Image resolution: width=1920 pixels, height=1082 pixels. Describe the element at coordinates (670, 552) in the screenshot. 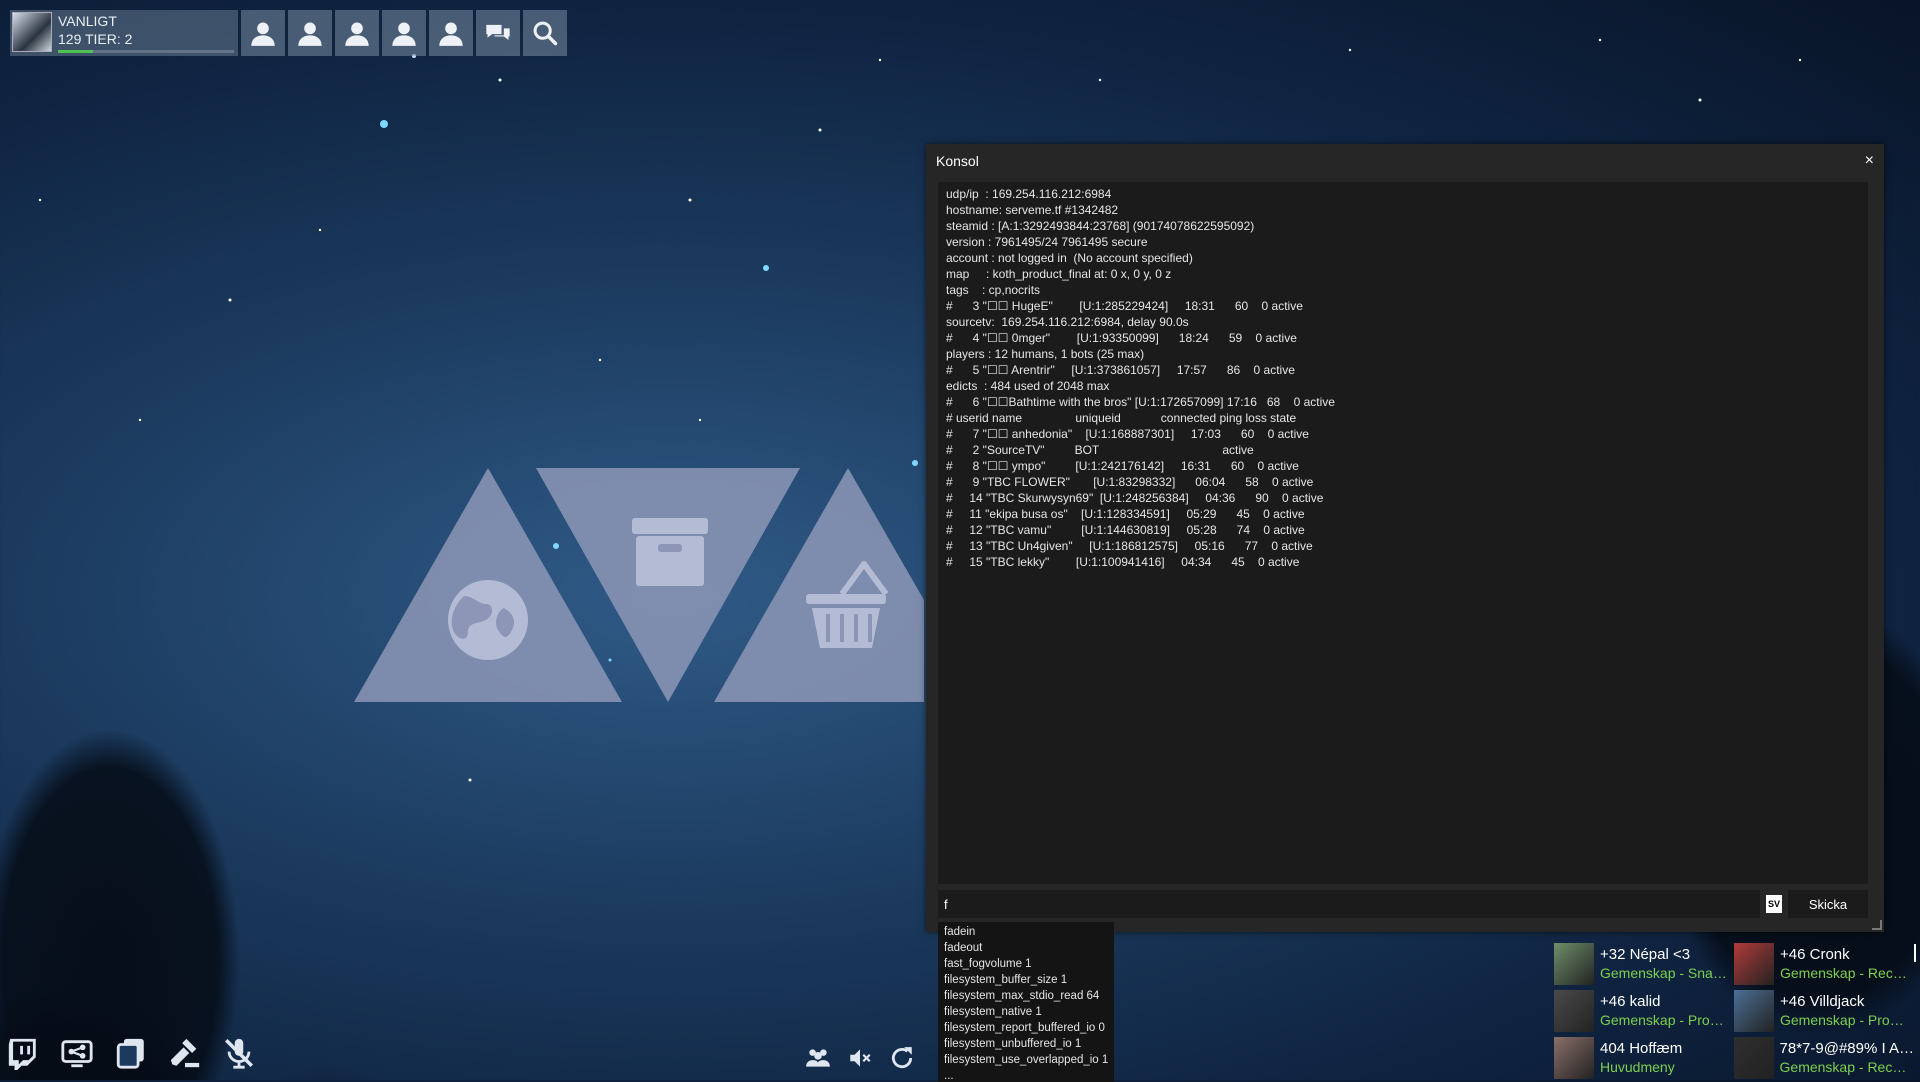

I see `archive-box-icon` at that location.